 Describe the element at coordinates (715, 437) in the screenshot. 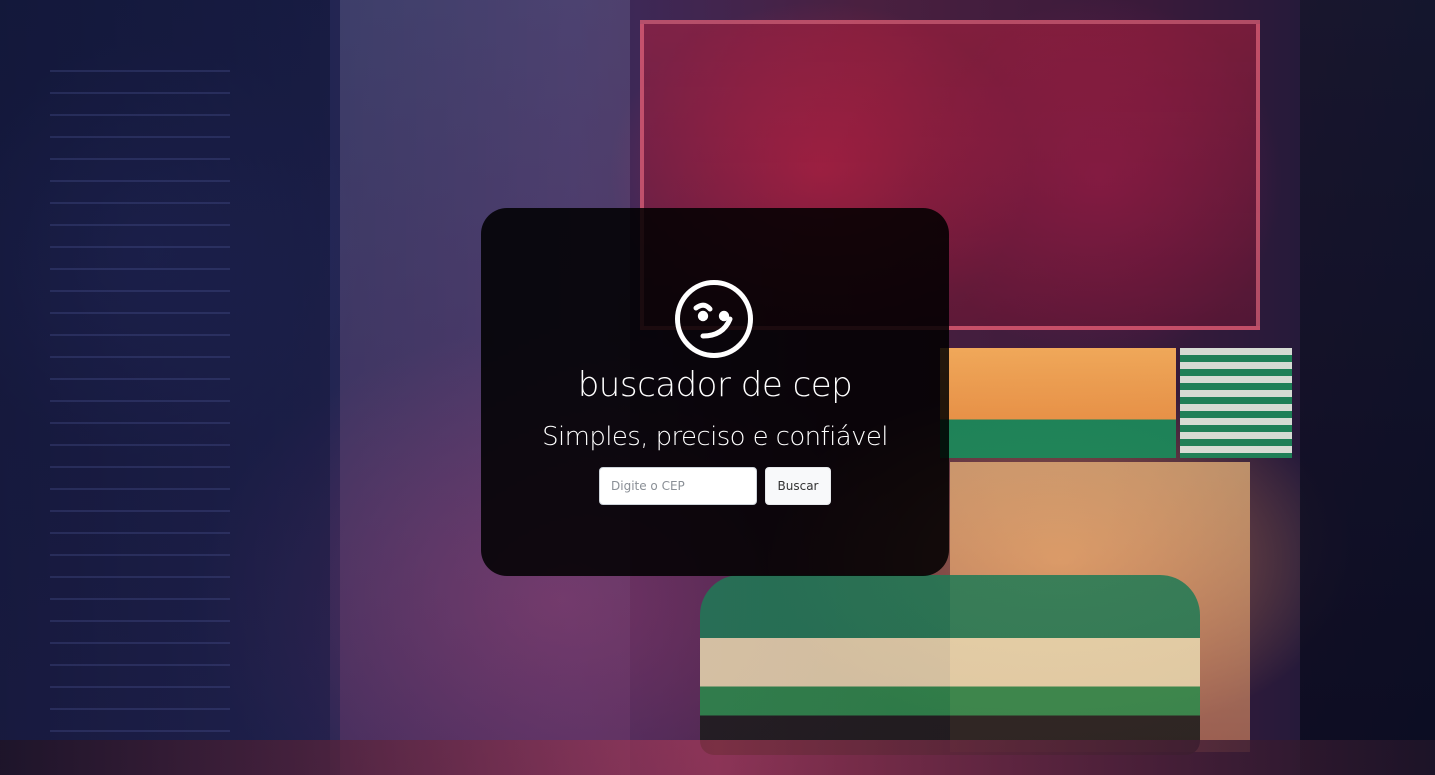

I see `app-tagline: Simples, preciso e confiável` at that location.